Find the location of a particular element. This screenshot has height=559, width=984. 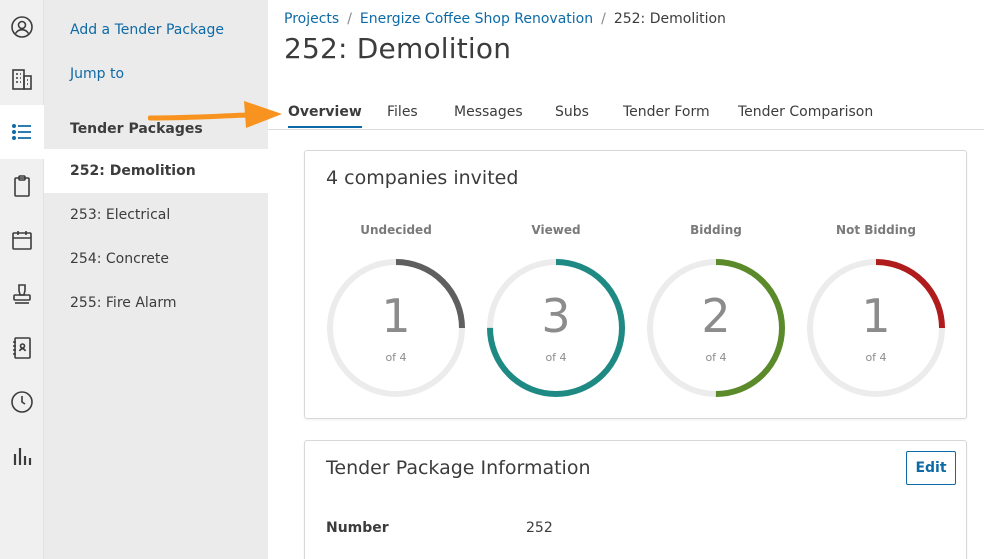

rail-item-directory is located at coordinates (22, 348).